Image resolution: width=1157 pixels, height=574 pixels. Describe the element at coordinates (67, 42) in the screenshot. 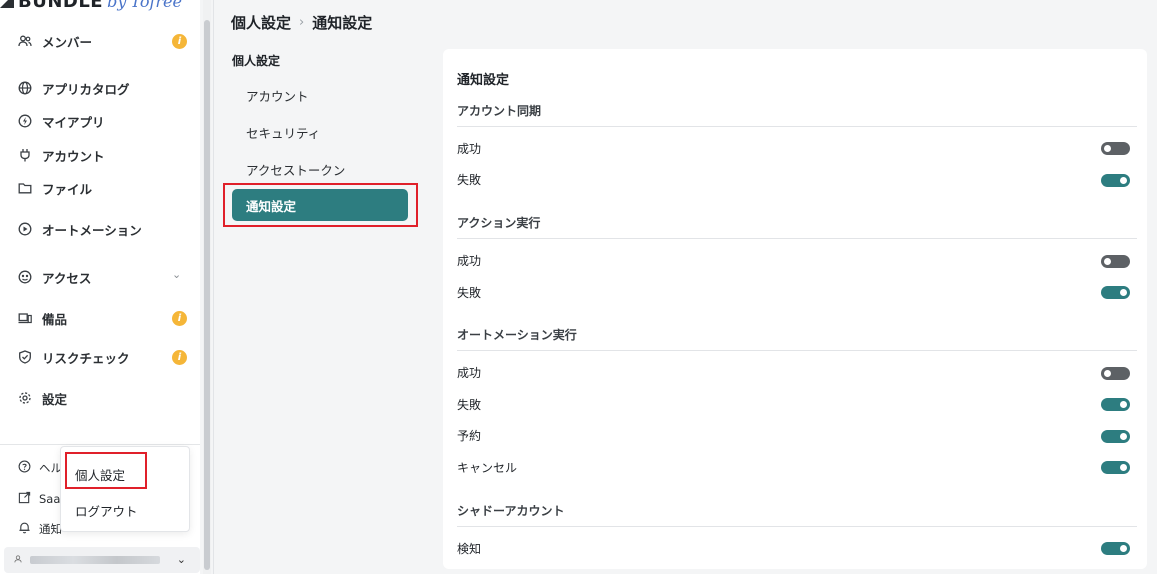

I see `sidebar-item-label: メンバー` at that location.